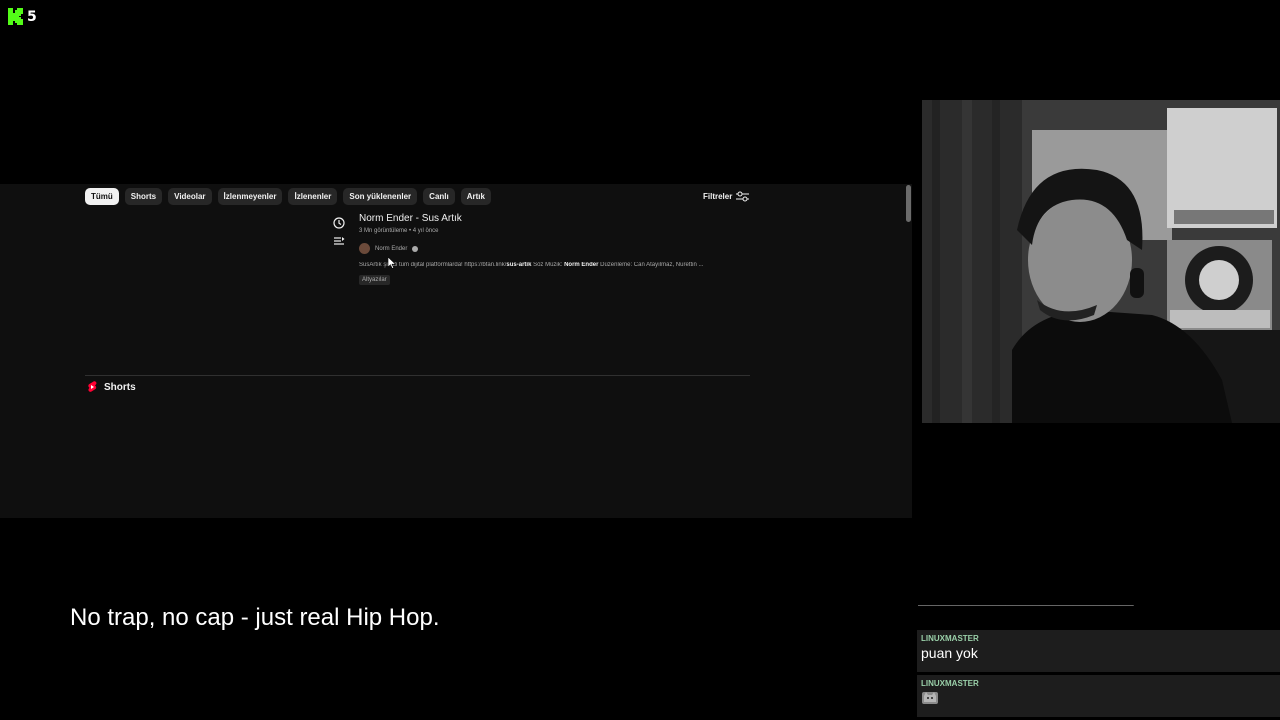 The width and height of the screenshot is (1280, 720). I want to click on chat-text: puan yok, so click(949, 653).